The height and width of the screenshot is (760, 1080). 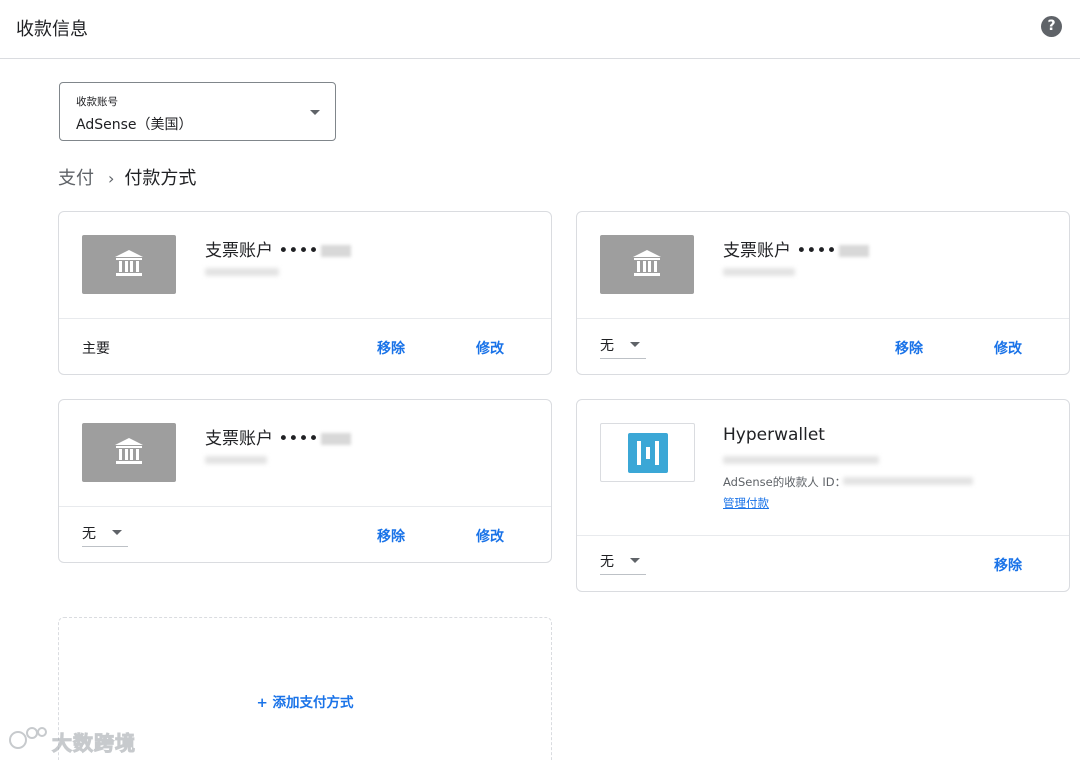 What do you see at coordinates (647, 452) in the screenshot?
I see `hyperwallet-logo` at bounding box center [647, 452].